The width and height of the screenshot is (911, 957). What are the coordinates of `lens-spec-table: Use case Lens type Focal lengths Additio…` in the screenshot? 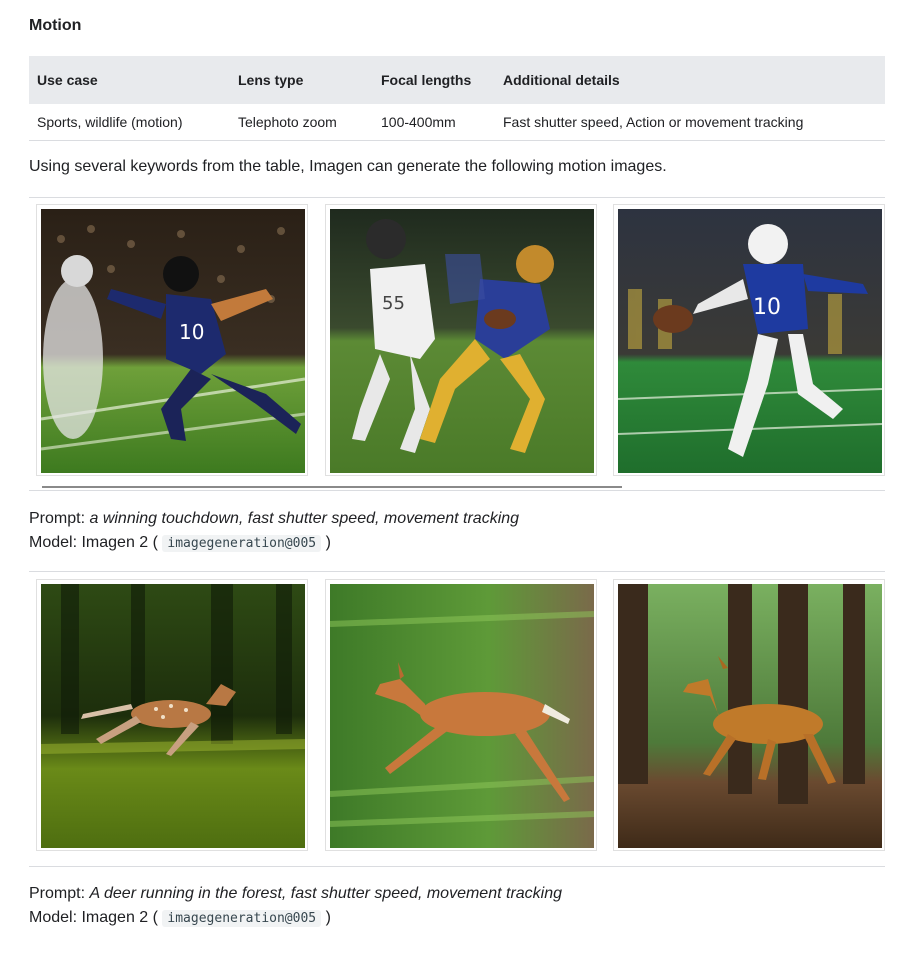 It's located at (457, 98).